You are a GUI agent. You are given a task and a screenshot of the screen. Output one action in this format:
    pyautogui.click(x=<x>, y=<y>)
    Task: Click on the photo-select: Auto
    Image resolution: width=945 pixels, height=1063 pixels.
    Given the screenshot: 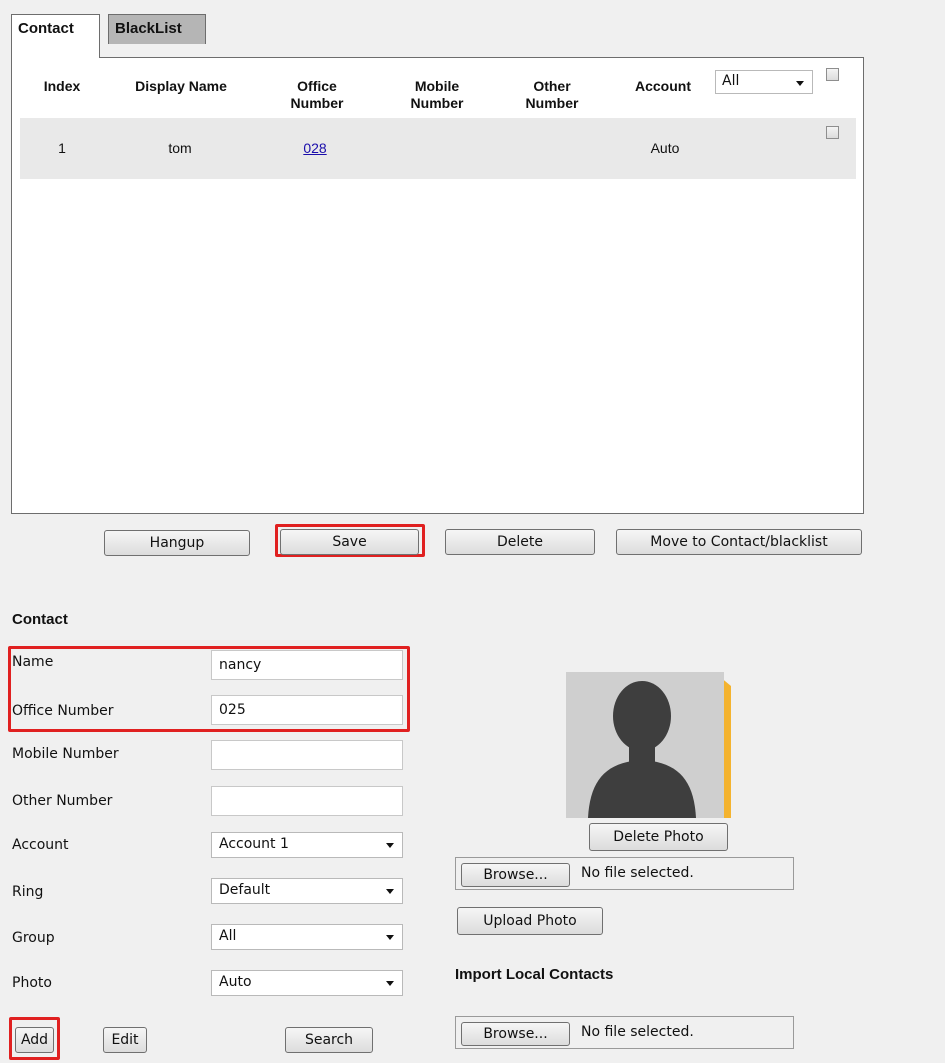 What is the action you would take?
    pyautogui.click(x=307, y=983)
    